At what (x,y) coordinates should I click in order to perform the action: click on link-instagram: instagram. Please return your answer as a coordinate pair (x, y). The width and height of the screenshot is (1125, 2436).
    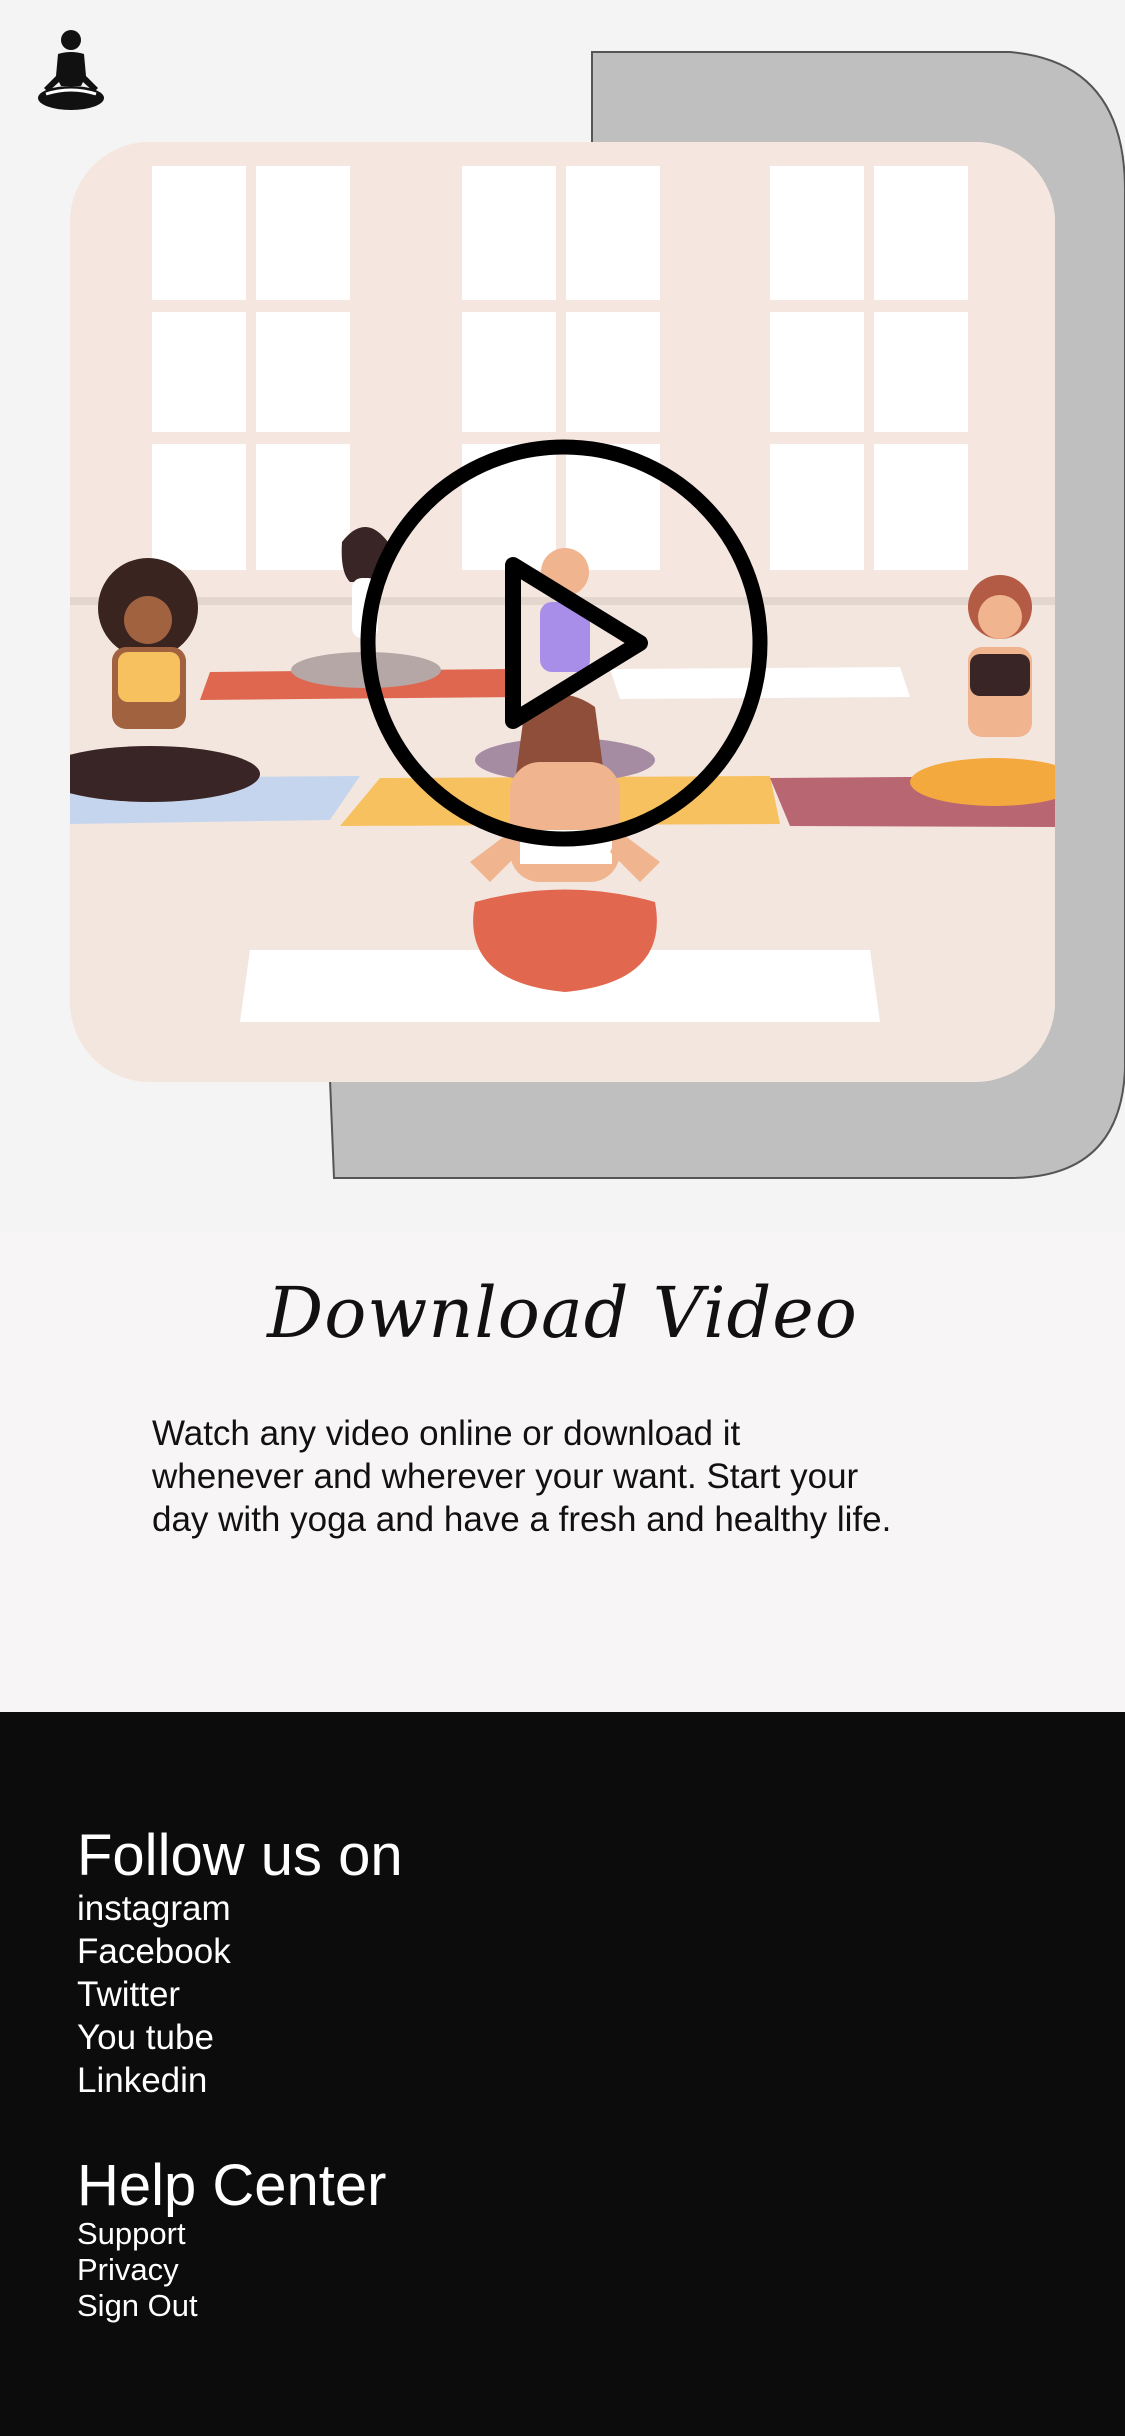
    Looking at the image, I should click on (154, 1908).